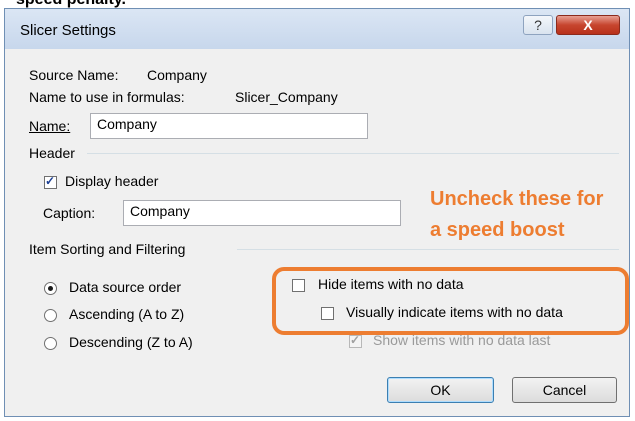 The width and height of the screenshot is (635, 421). I want to click on display-header-checkbox, so click(50, 181).